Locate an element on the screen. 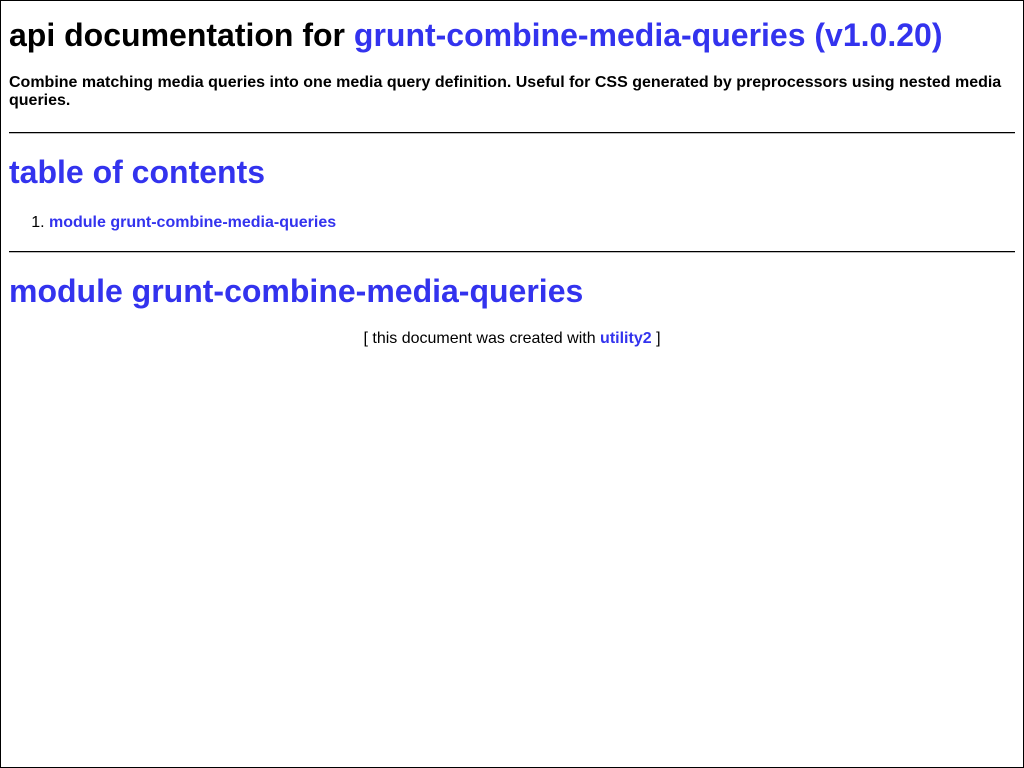 This screenshot has width=1024, height=768. footer-suffix: ] is located at coordinates (658, 338).